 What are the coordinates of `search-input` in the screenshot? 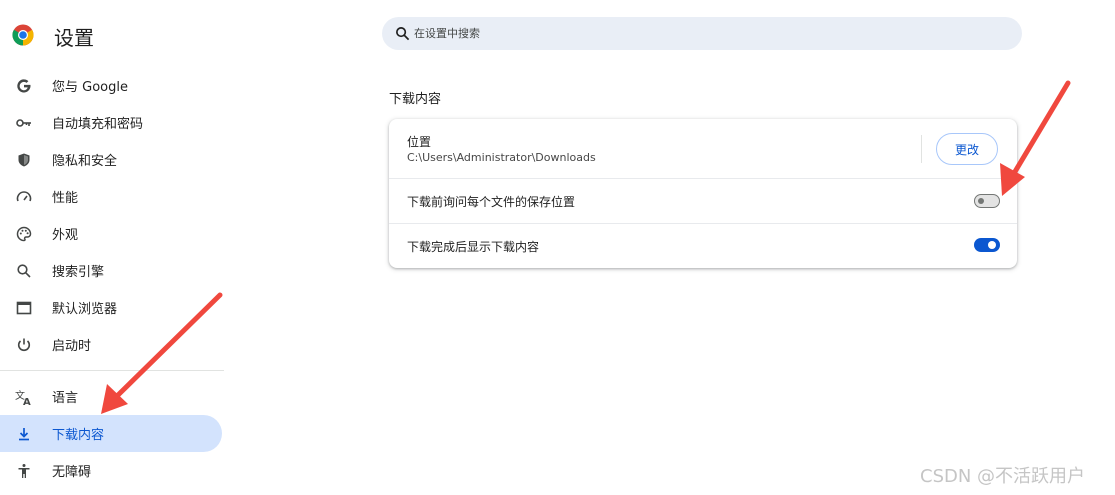 It's located at (694, 33).